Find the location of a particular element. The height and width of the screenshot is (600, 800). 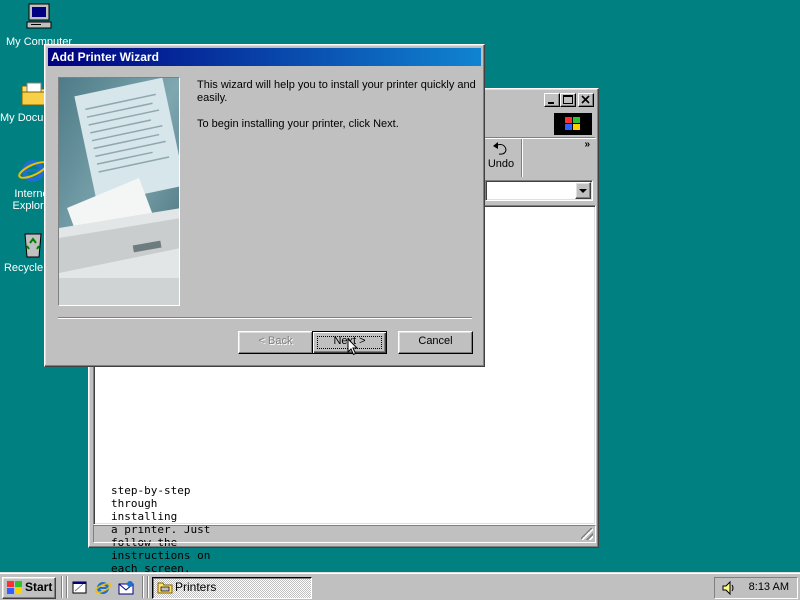

minimize-icon is located at coordinates (551, 103).